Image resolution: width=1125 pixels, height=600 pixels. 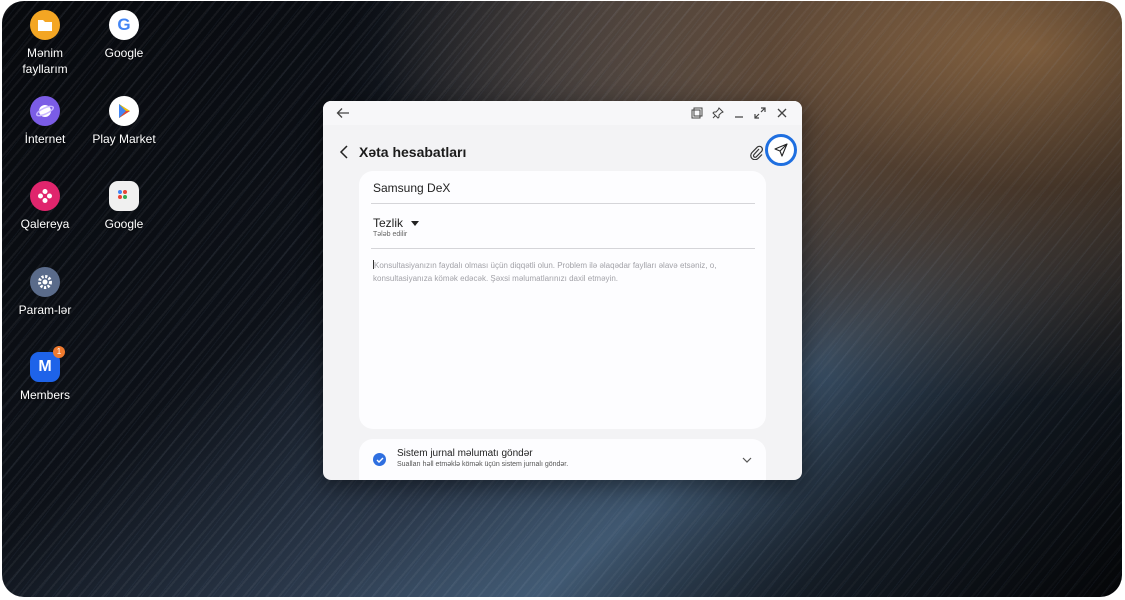 What do you see at coordinates (124, 25) in the screenshot?
I see `google-icon: G` at bounding box center [124, 25].